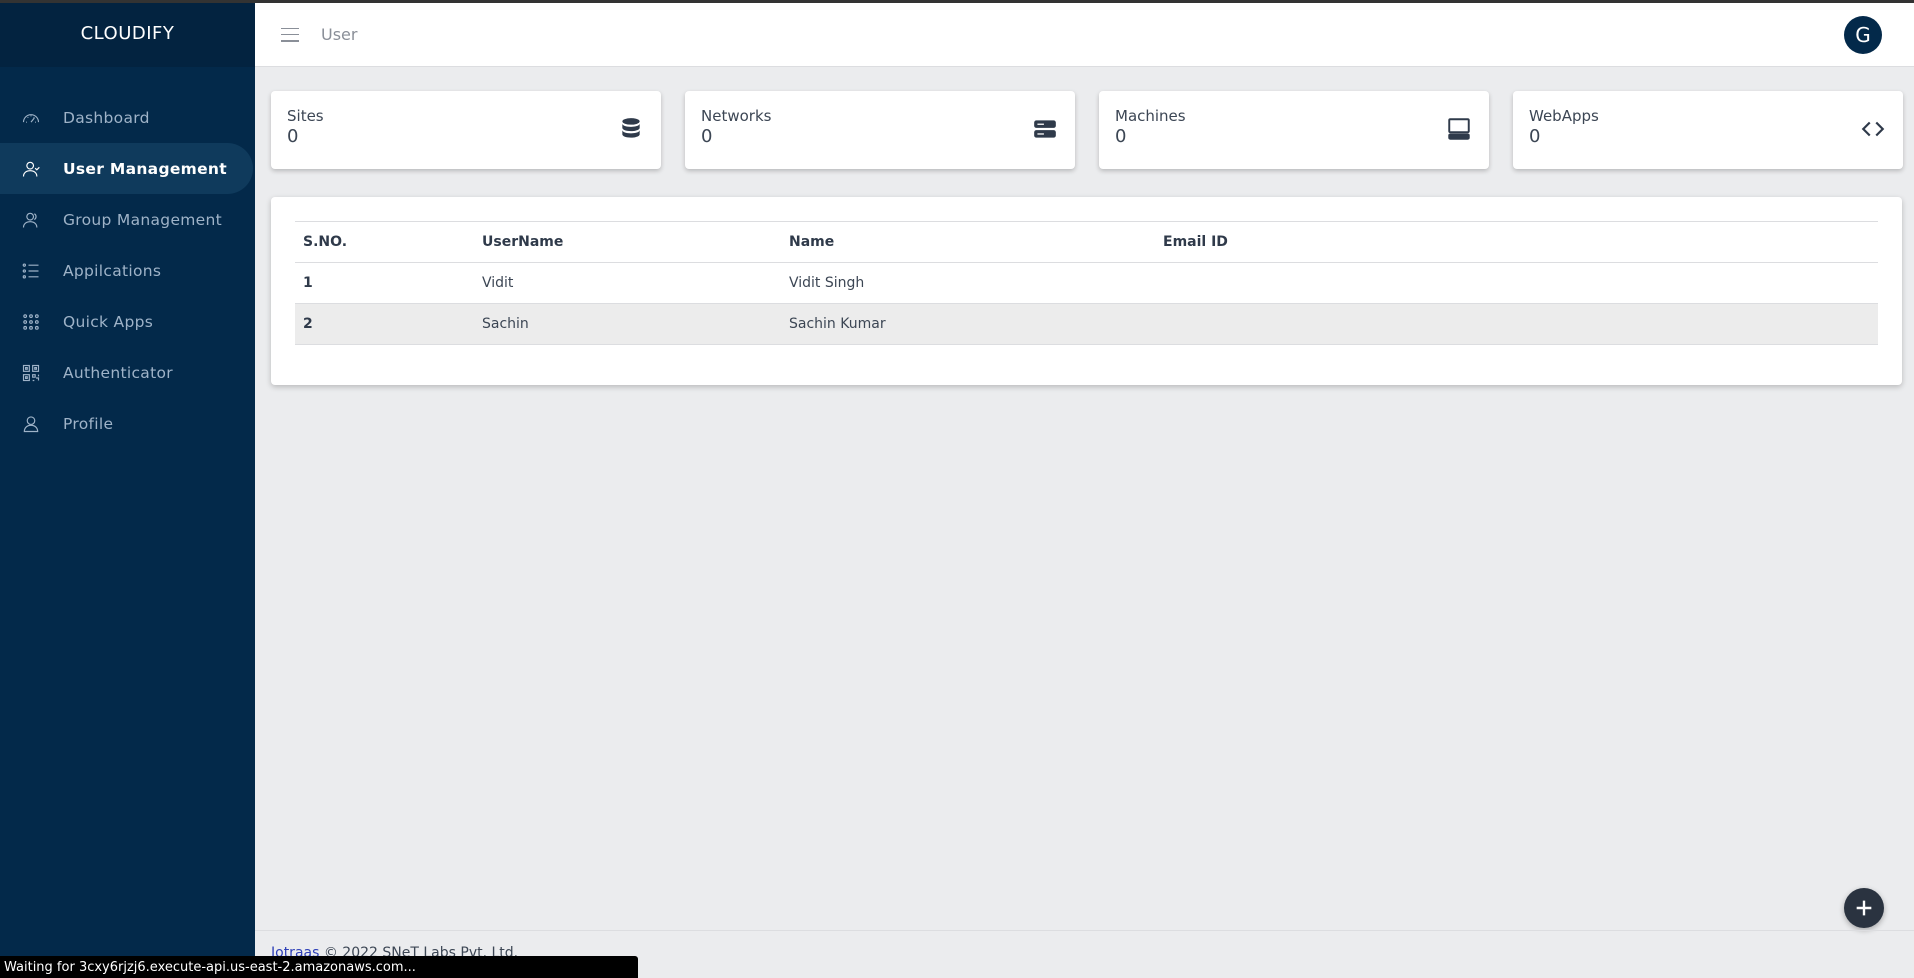 Image resolution: width=1914 pixels, height=978 pixels. Describe the element at coordinates (1873, 129) in the screenshot. I see `code-icon` at that location.